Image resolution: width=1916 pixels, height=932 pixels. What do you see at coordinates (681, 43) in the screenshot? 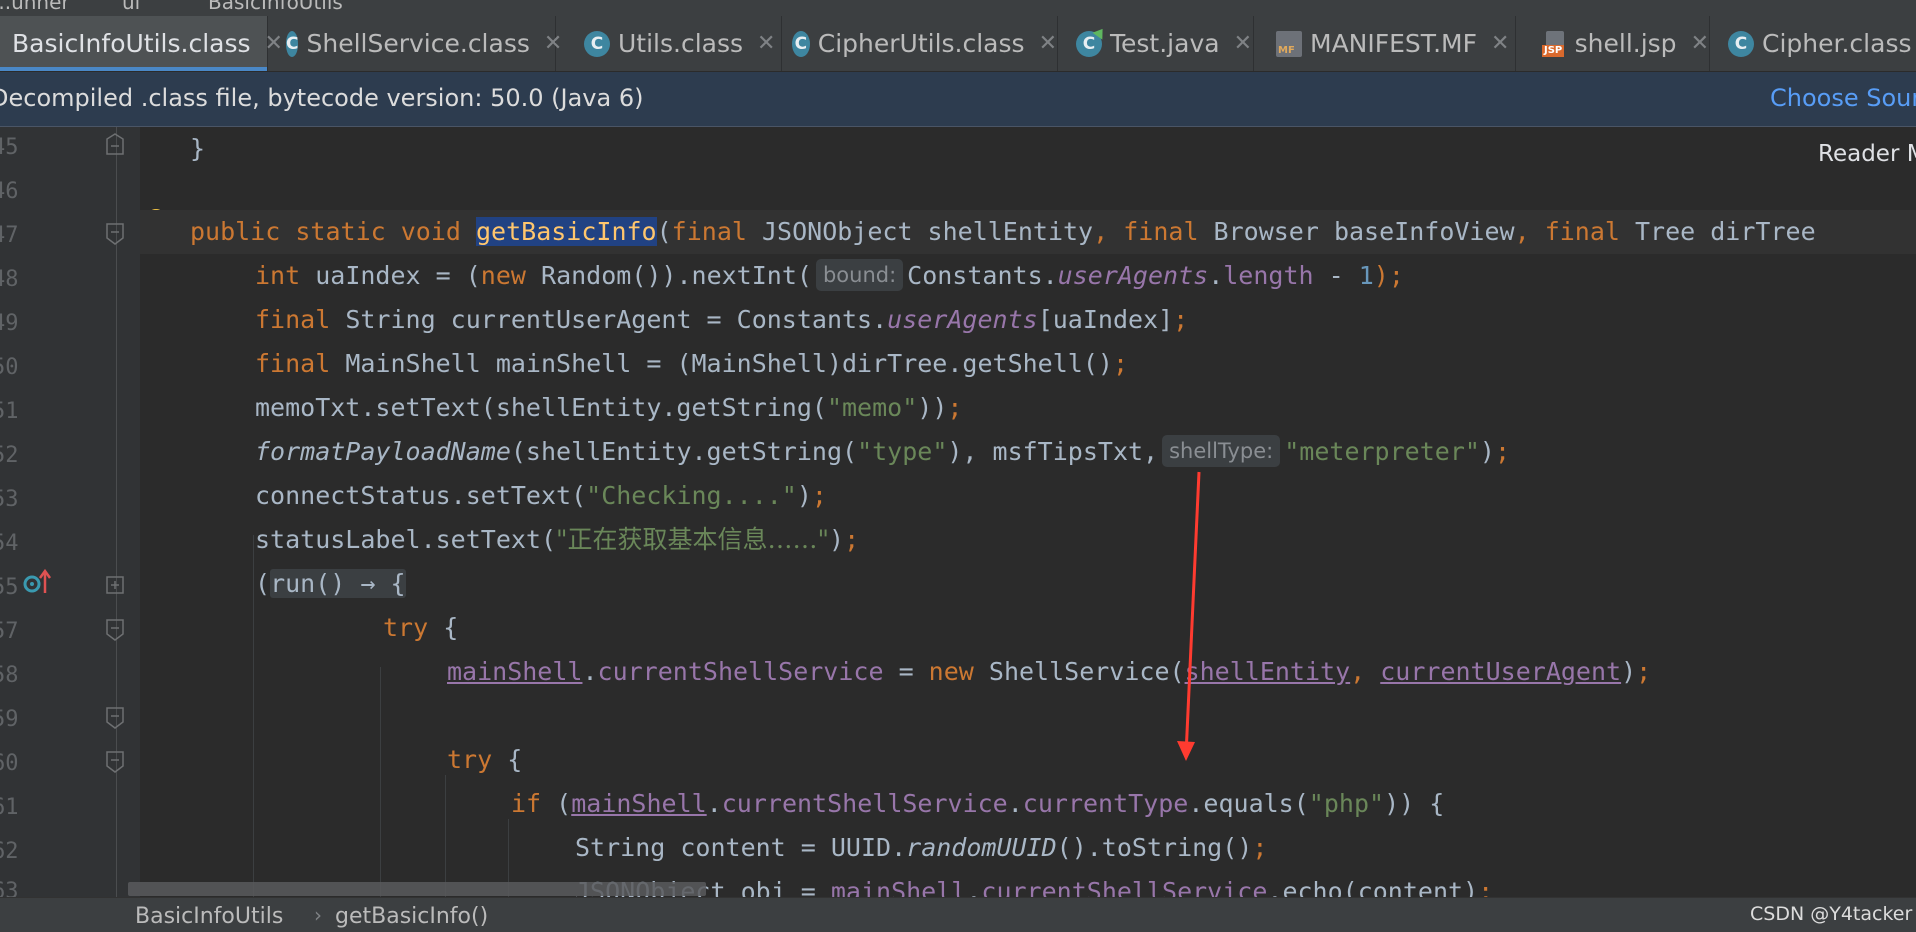
I see `tab-label: Utils.class` at bounding box center [681, 43].